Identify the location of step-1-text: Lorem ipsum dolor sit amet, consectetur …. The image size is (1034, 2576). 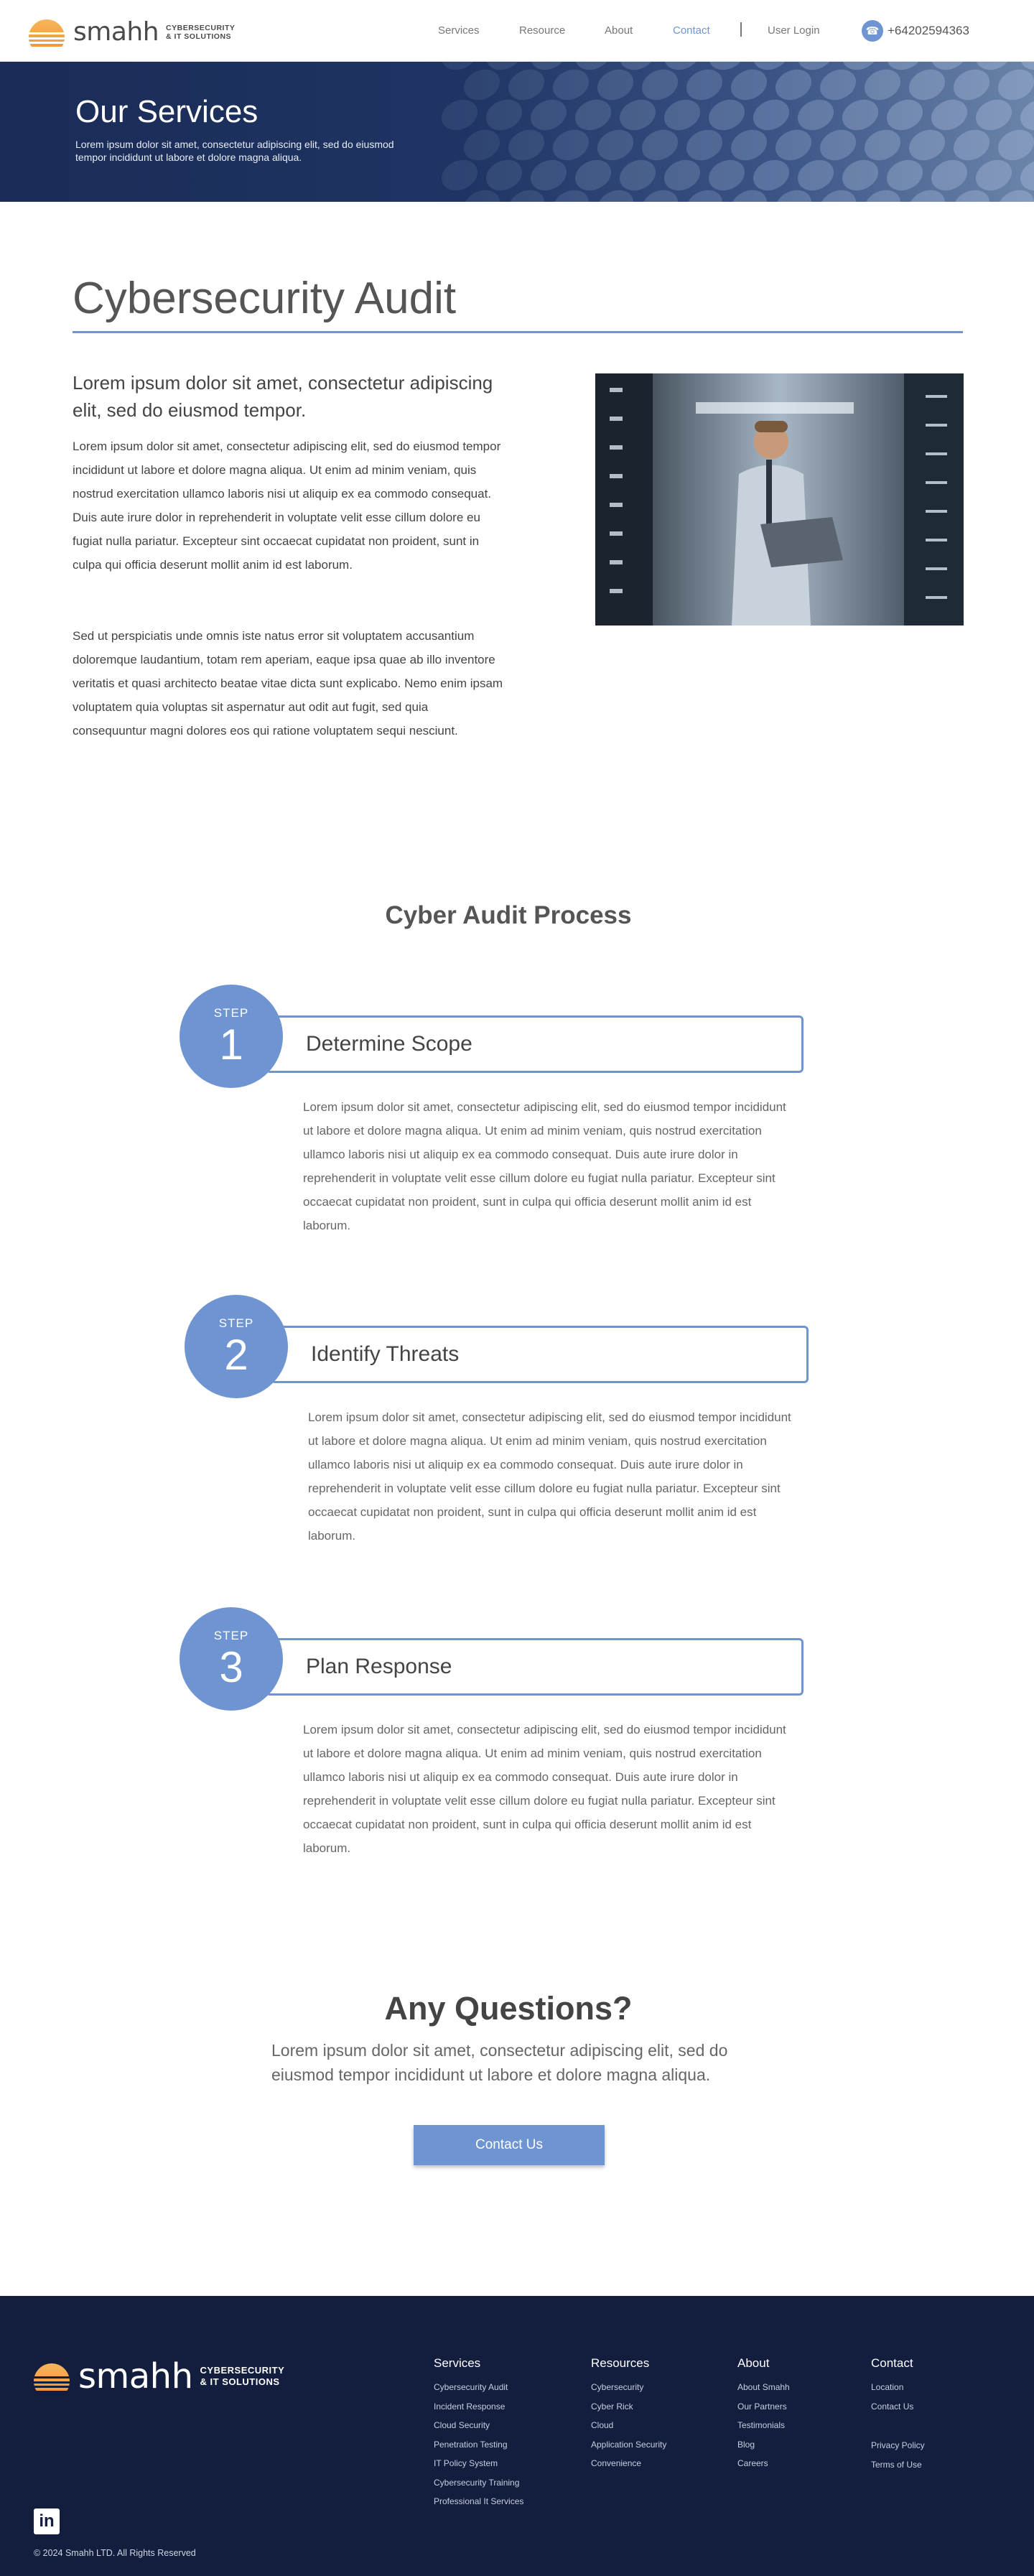
(544, 1166).